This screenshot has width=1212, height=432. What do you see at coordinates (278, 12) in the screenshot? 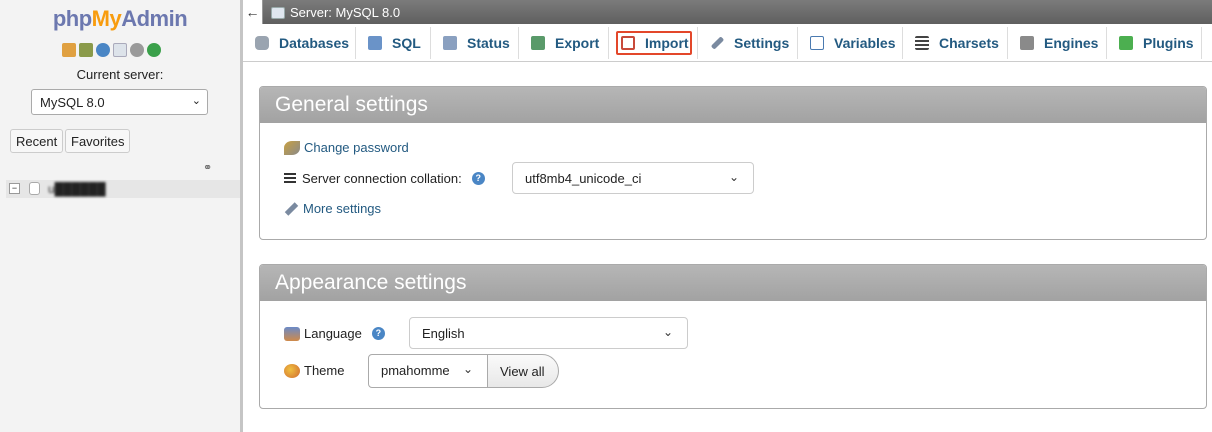
I see `server-icon` at bounding box center [278, 12].